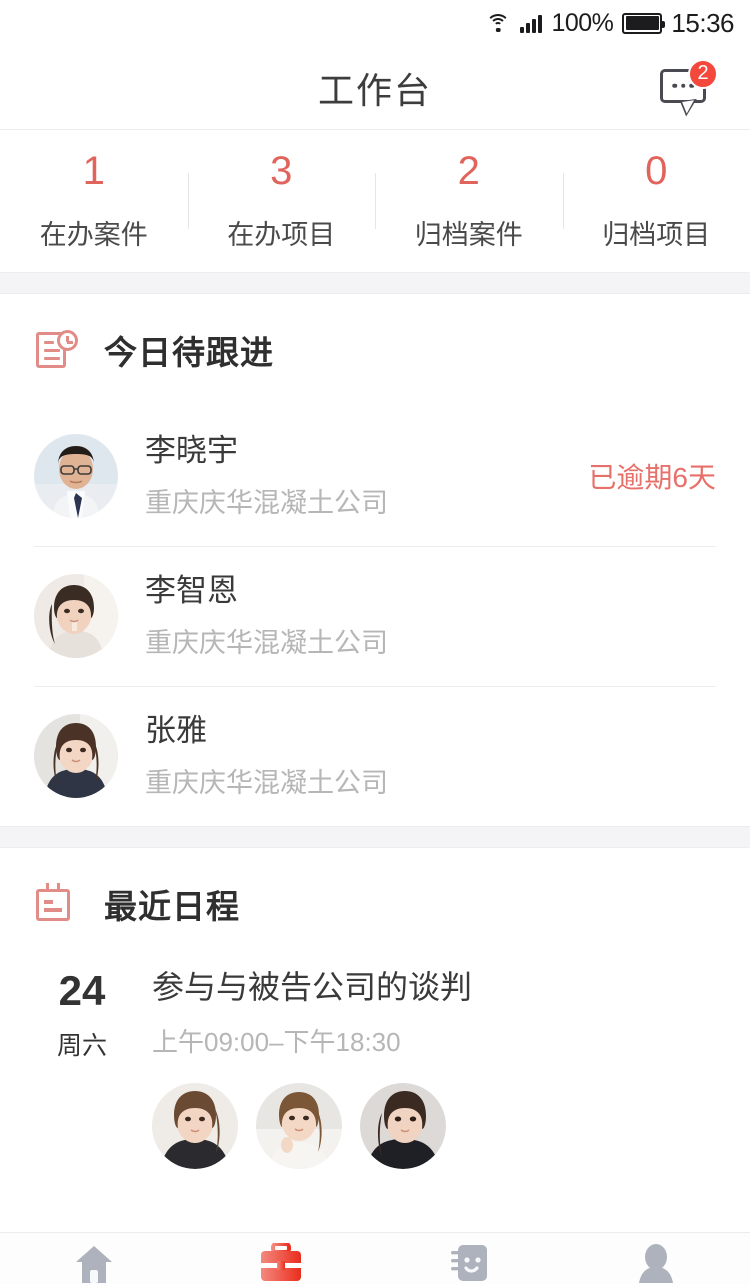 The image size is (750, 1284). What do you see at coordinates (93, 1264) in the screenshot?
I see `home-icon` at bounding box center [93, 1264].